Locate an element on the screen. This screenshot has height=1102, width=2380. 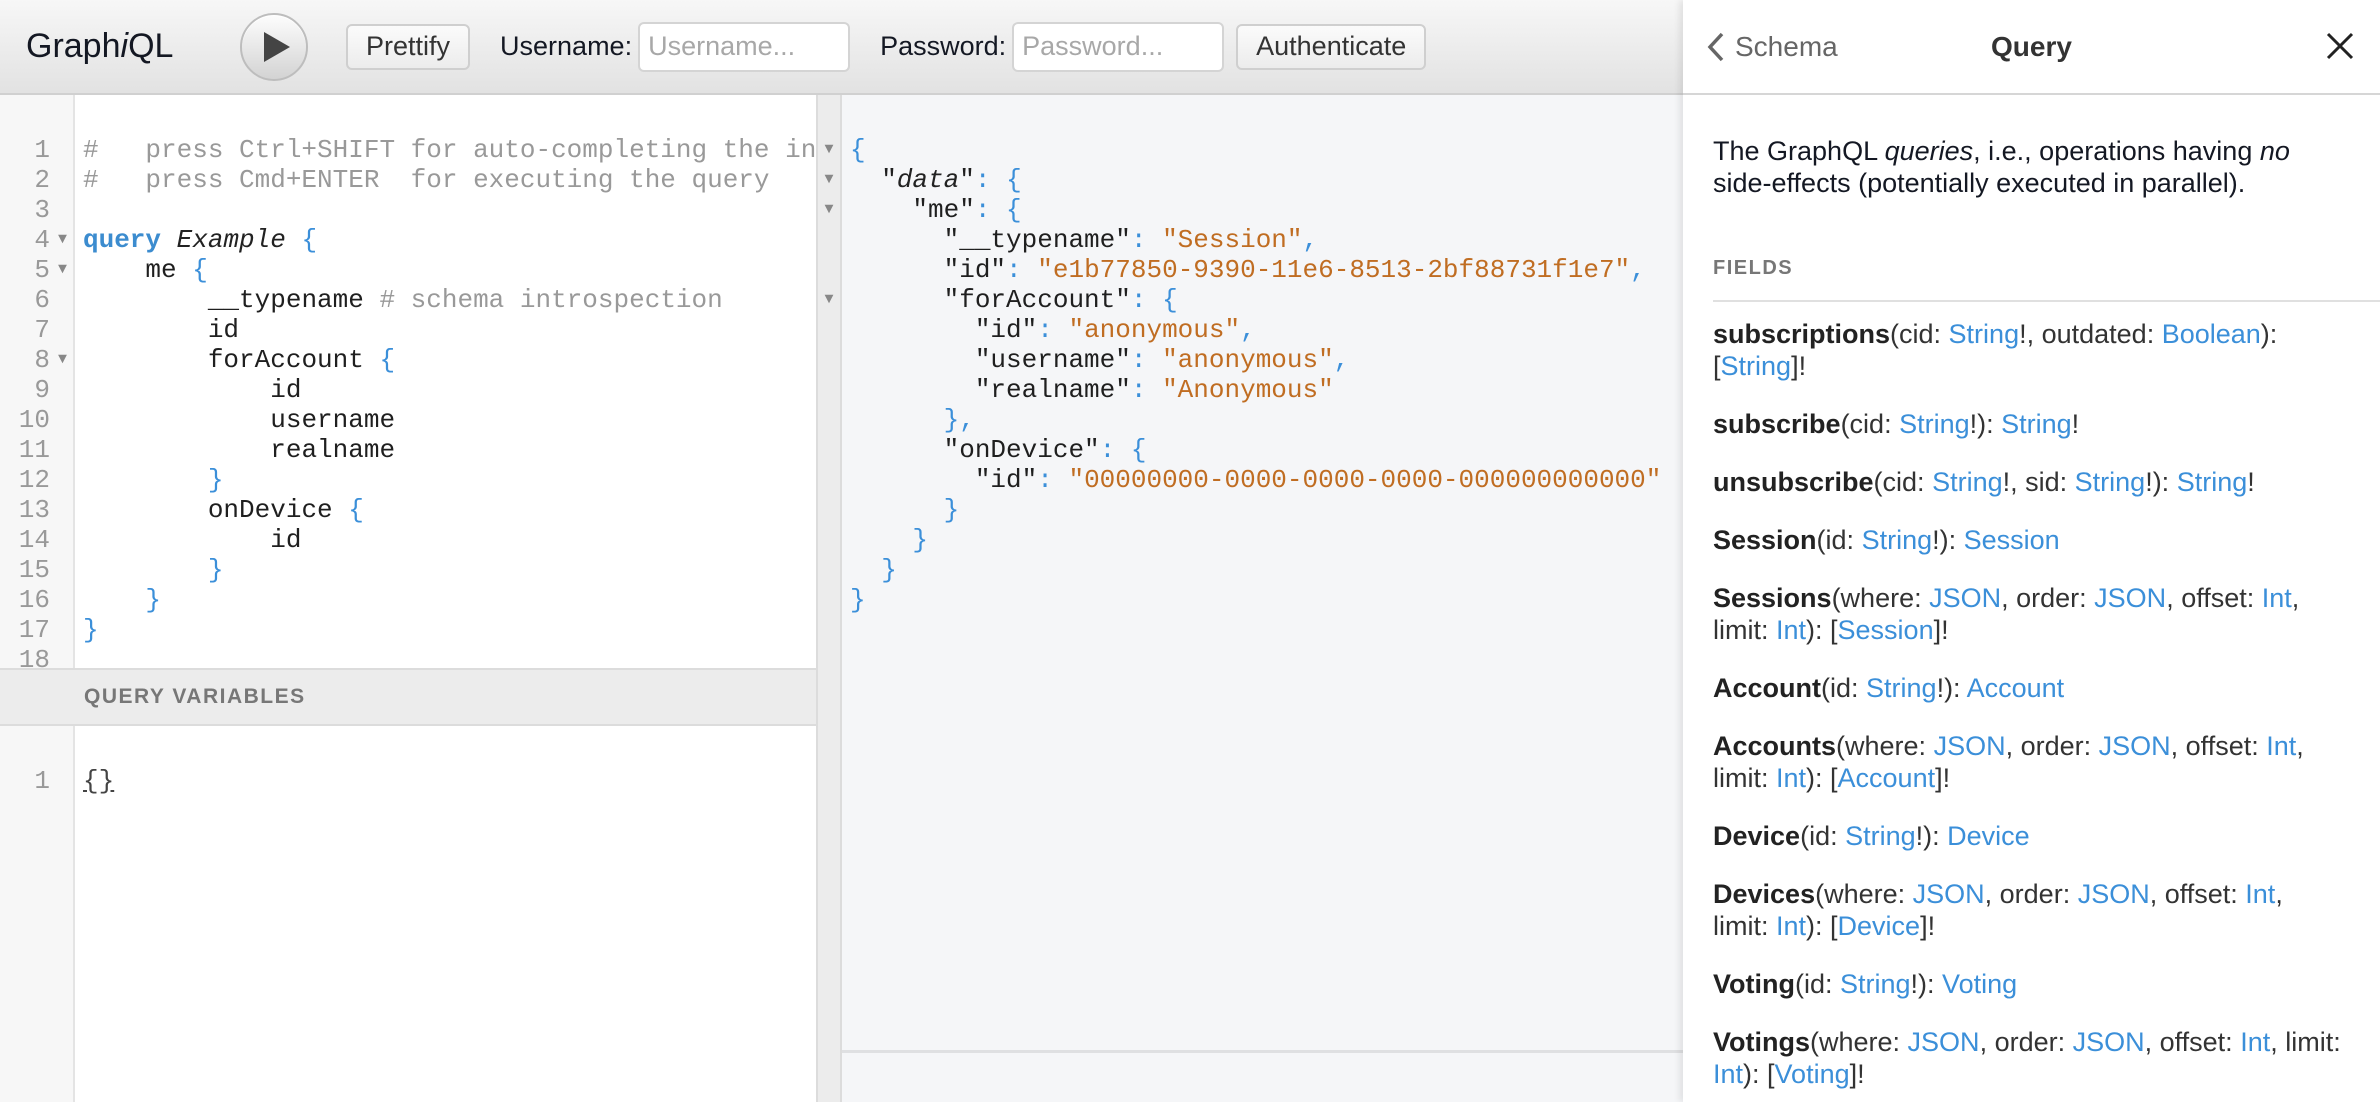
field-name-link: subscriptions is located at coordinates (1801, 334).